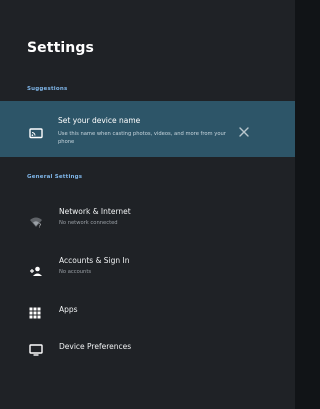  What do you see at coordinates (95, 346) in the screenshot?
I see `settings-item-label: Device Preferences` at bounding box center [95, 346].